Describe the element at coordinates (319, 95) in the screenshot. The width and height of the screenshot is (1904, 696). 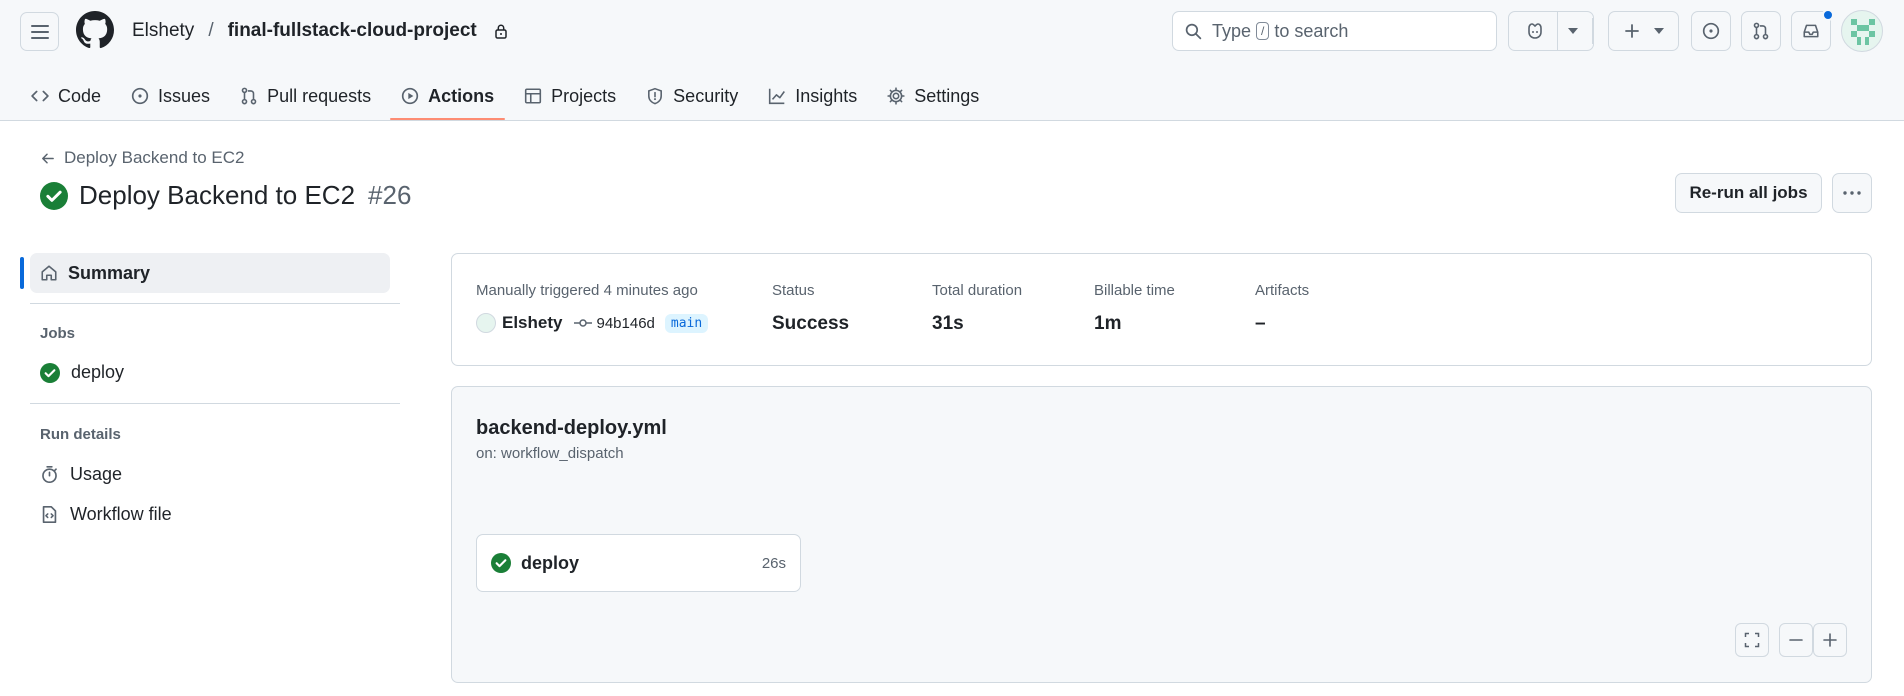
I see `tab-label: Pull requests` at that location.